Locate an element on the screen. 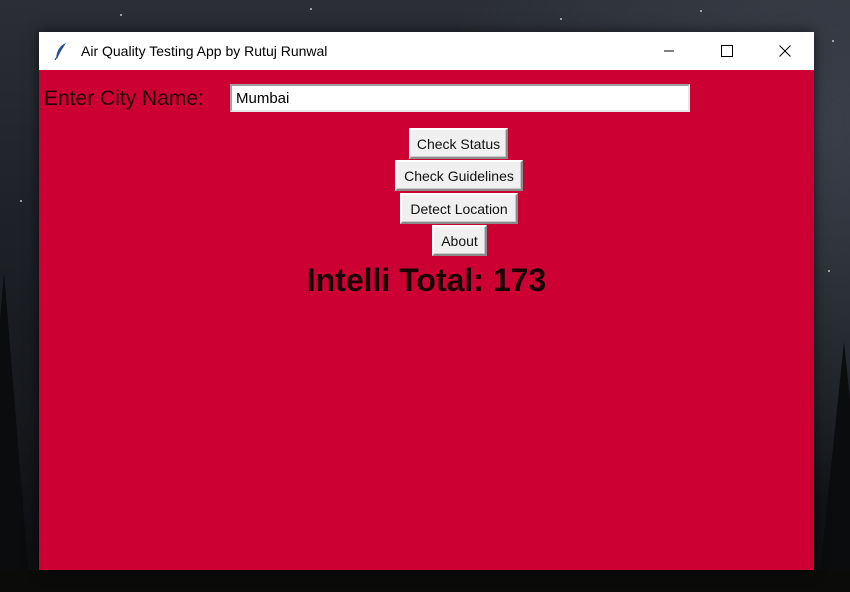 The image size is (850, 592). maximize-icon is located at coordinates (727, 51).